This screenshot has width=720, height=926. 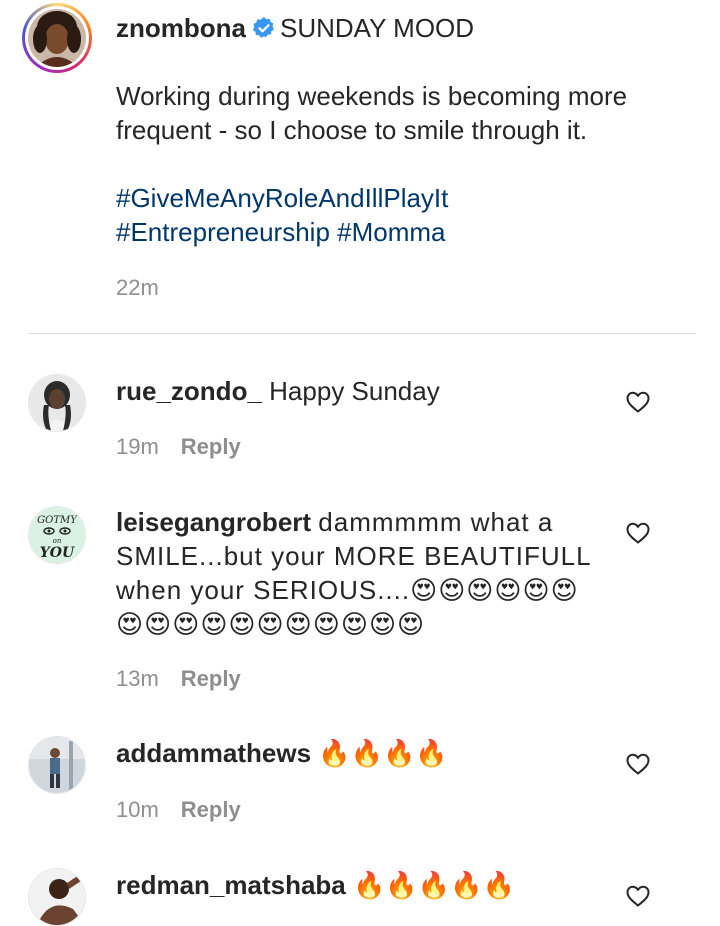 I want to click on comment-timestamp: 13m, so click(x=137, y=678).